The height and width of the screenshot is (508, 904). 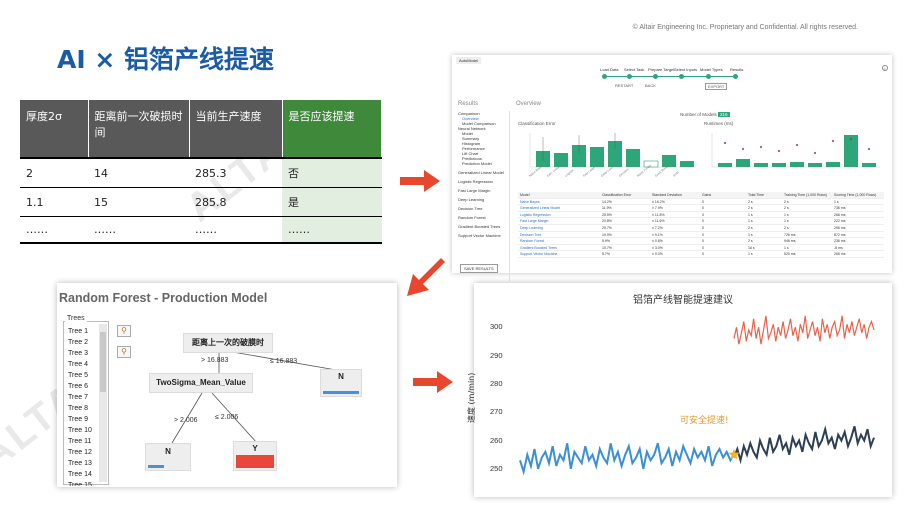 What do you see at coordinates (483, 217) in the screenshot?
I see `nav-item: Random Forest` at bounding box center [483, 217].